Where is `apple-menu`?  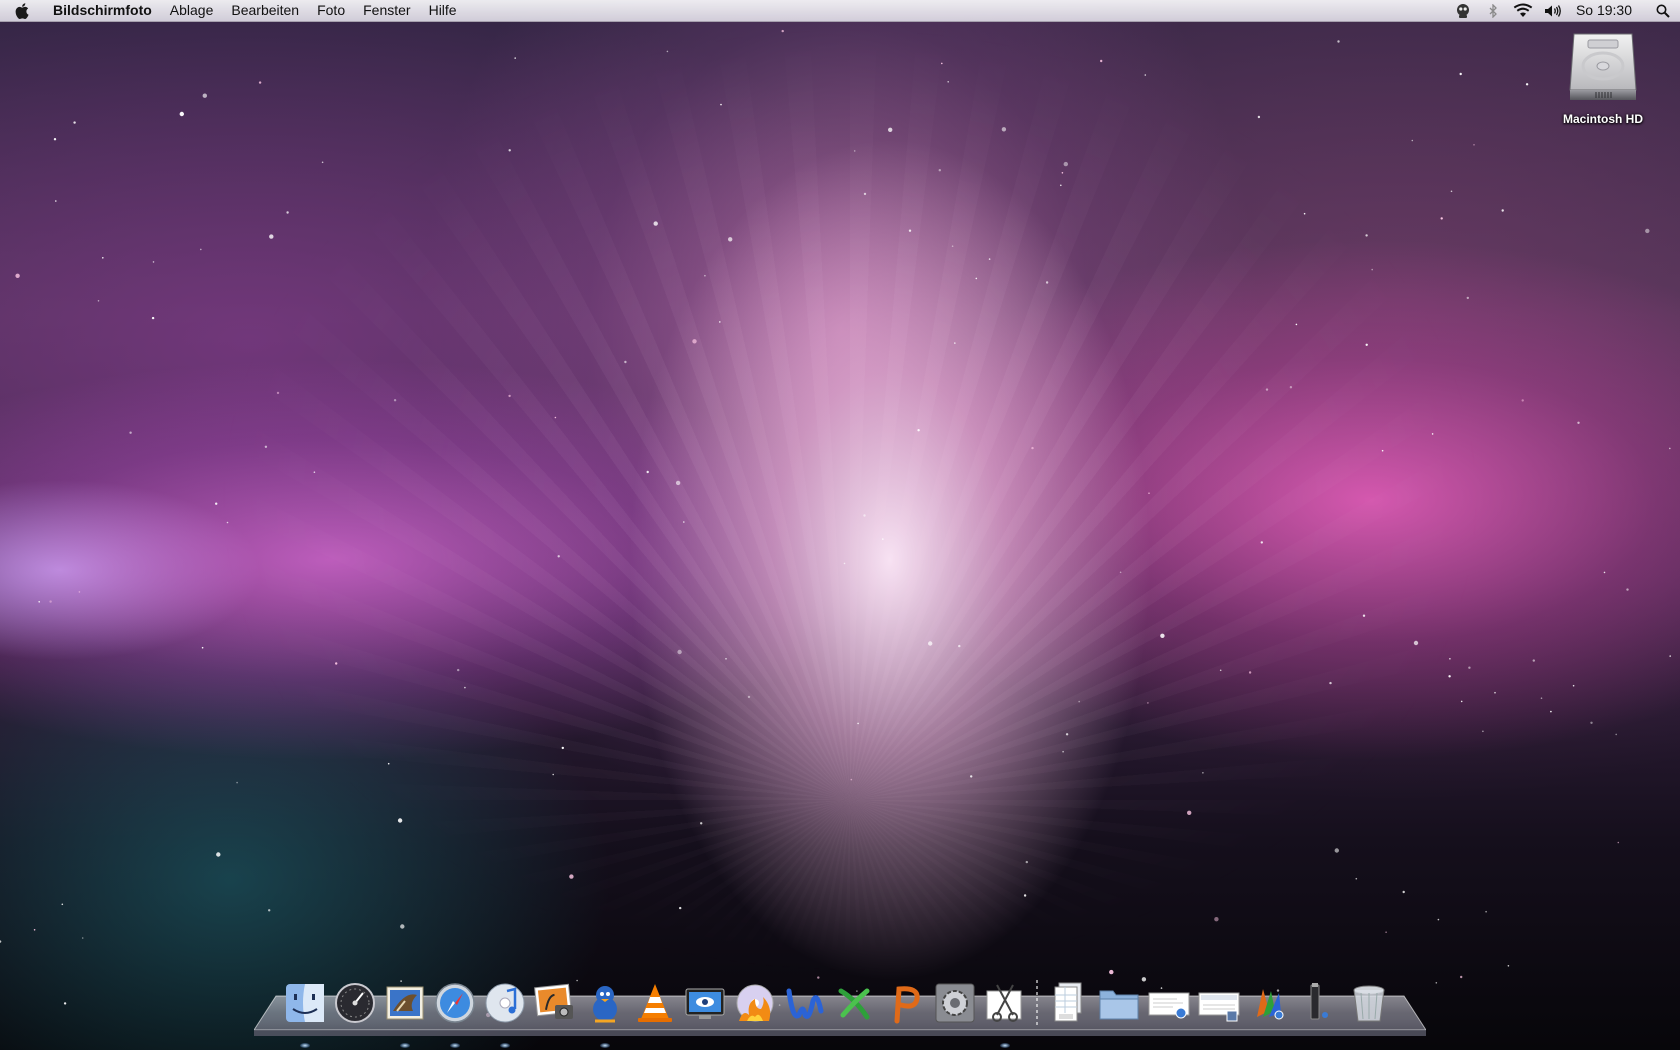
apple-menu is located at coordinates (22, 10).